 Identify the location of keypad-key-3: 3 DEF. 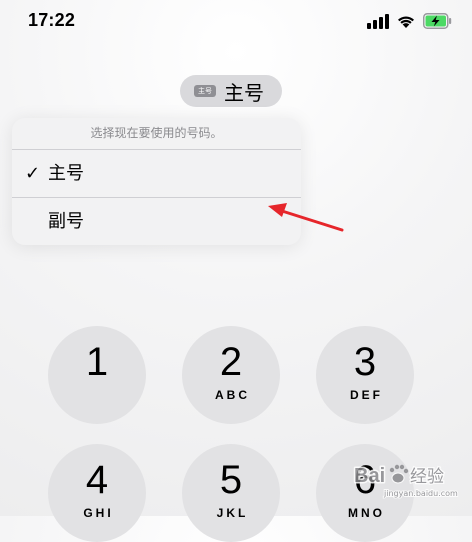
(365, 375).